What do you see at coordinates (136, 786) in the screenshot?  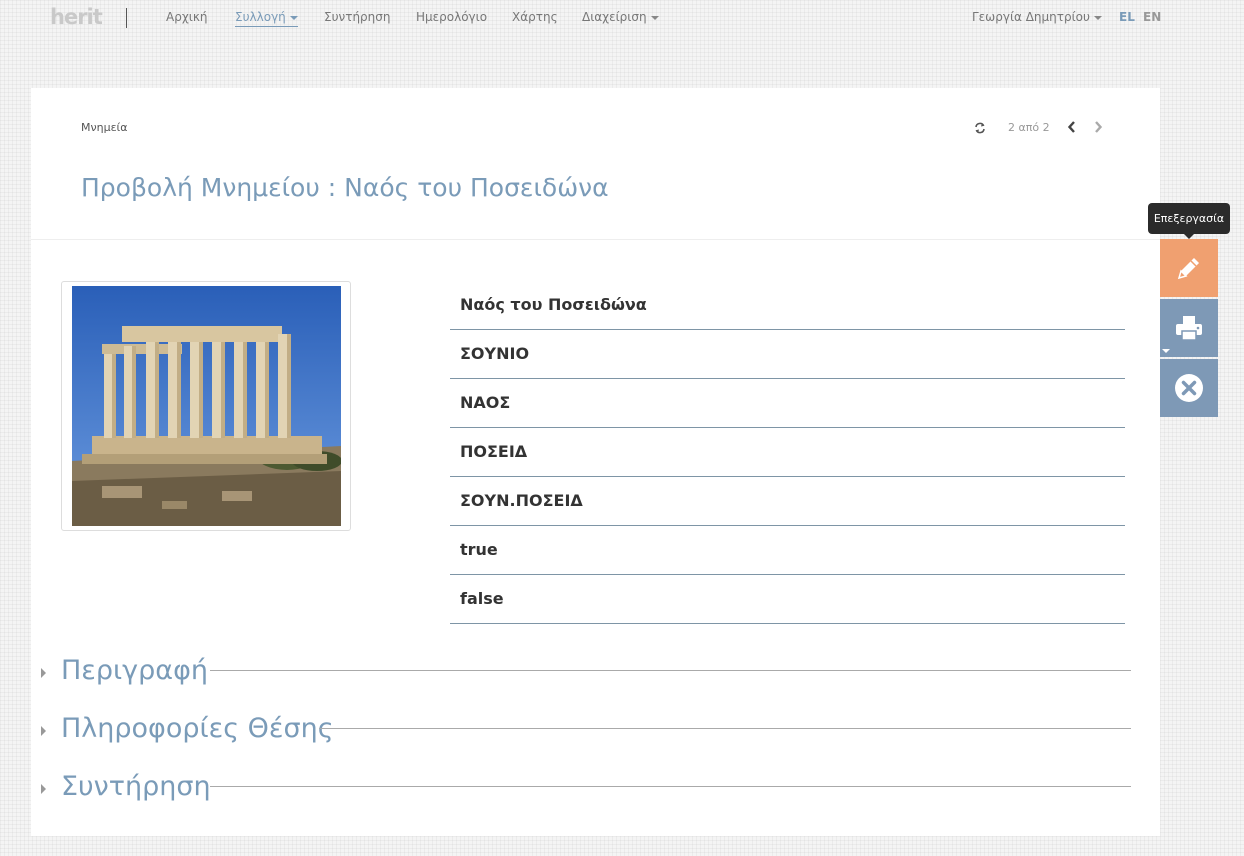 I see `section-title: Συντήρηση` at bounding box center [136, 786].